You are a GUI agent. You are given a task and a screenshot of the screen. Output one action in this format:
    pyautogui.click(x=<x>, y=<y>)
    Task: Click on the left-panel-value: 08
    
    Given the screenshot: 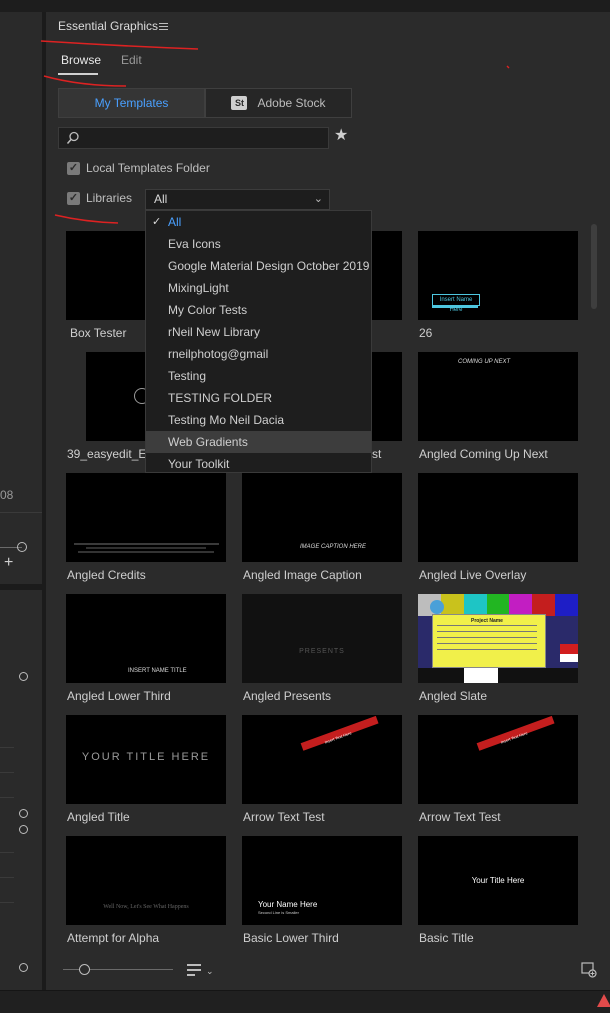 What is the action you would take?
    pyautogui.click(x=7, y=495)
    